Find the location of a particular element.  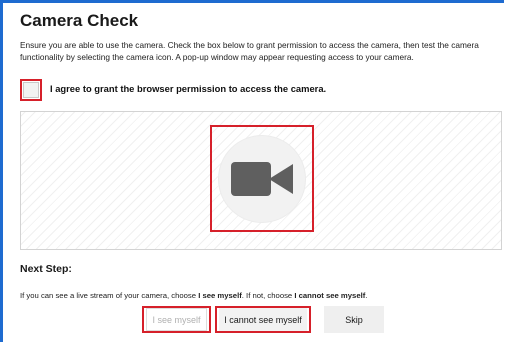

cannot-see-myself-button-label: I cannot see myself is located at coordinates (263, 319).